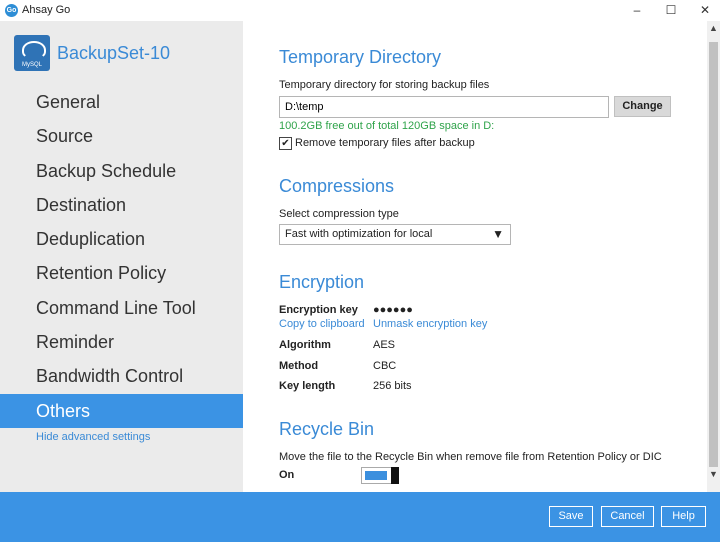 This screenshot has width=720, height=542. What do you see at coordinates (337, 186) in the screenshot?
I see `compressions-title: Compressions` at bounding box center [337, 186].